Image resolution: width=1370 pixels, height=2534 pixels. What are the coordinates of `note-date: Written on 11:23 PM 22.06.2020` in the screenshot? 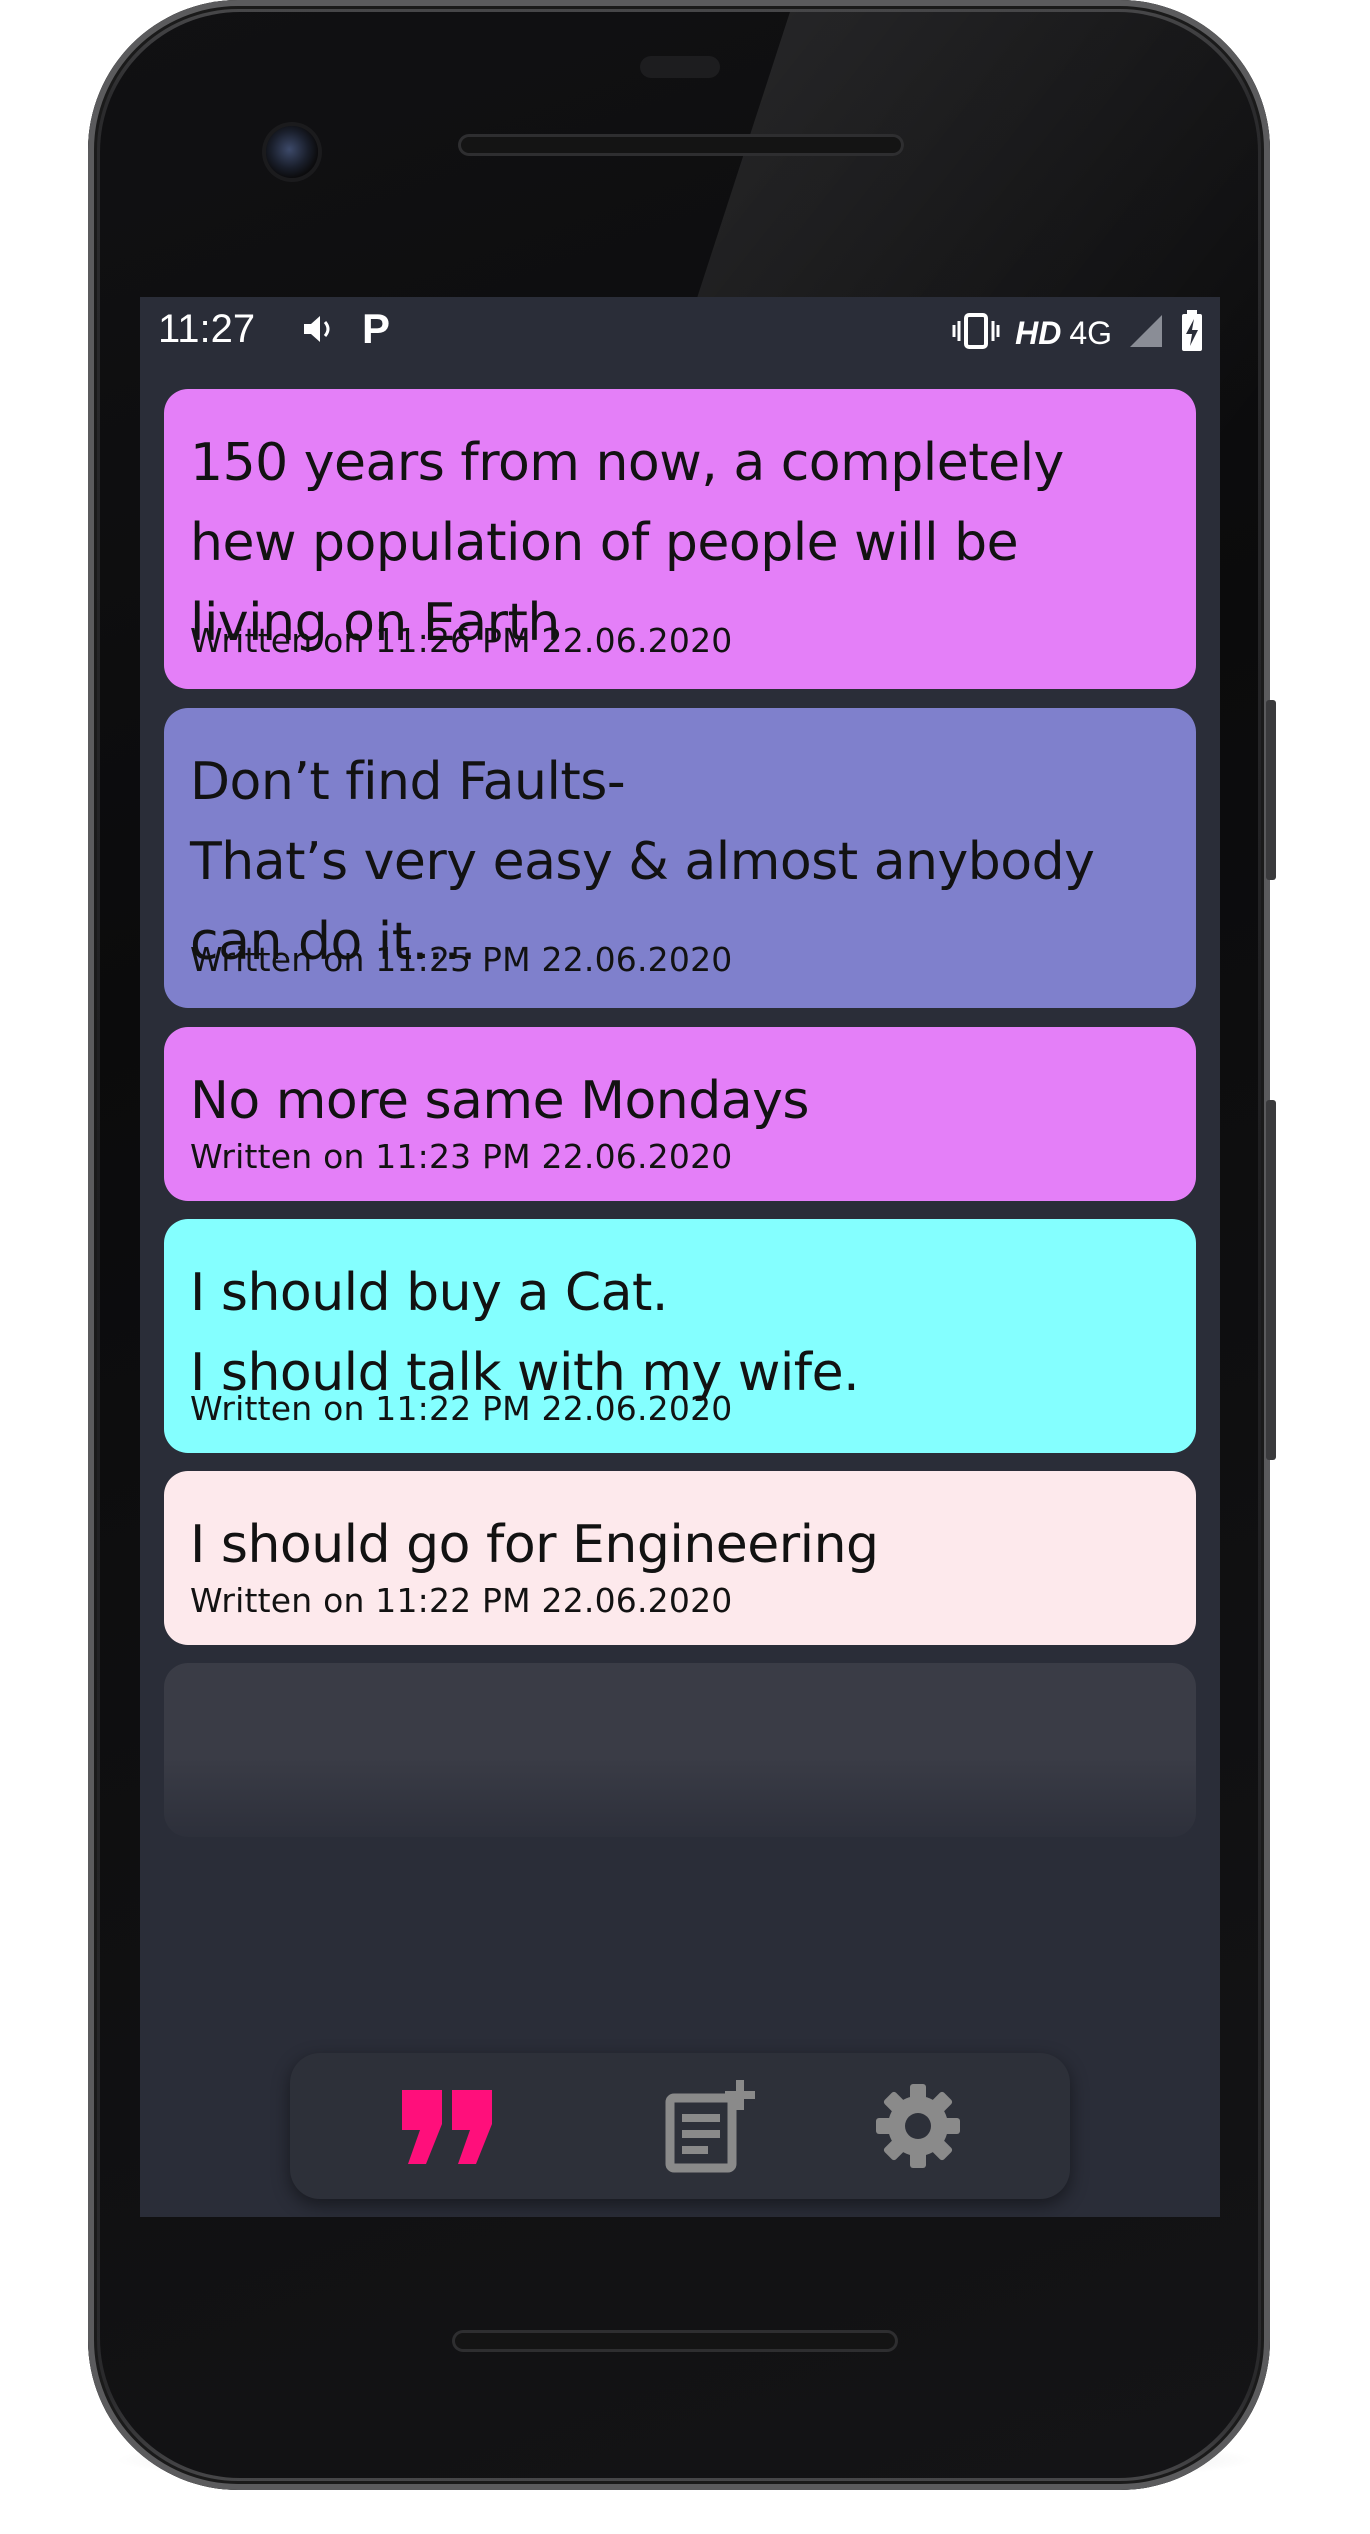 It's located at (461, 1156).